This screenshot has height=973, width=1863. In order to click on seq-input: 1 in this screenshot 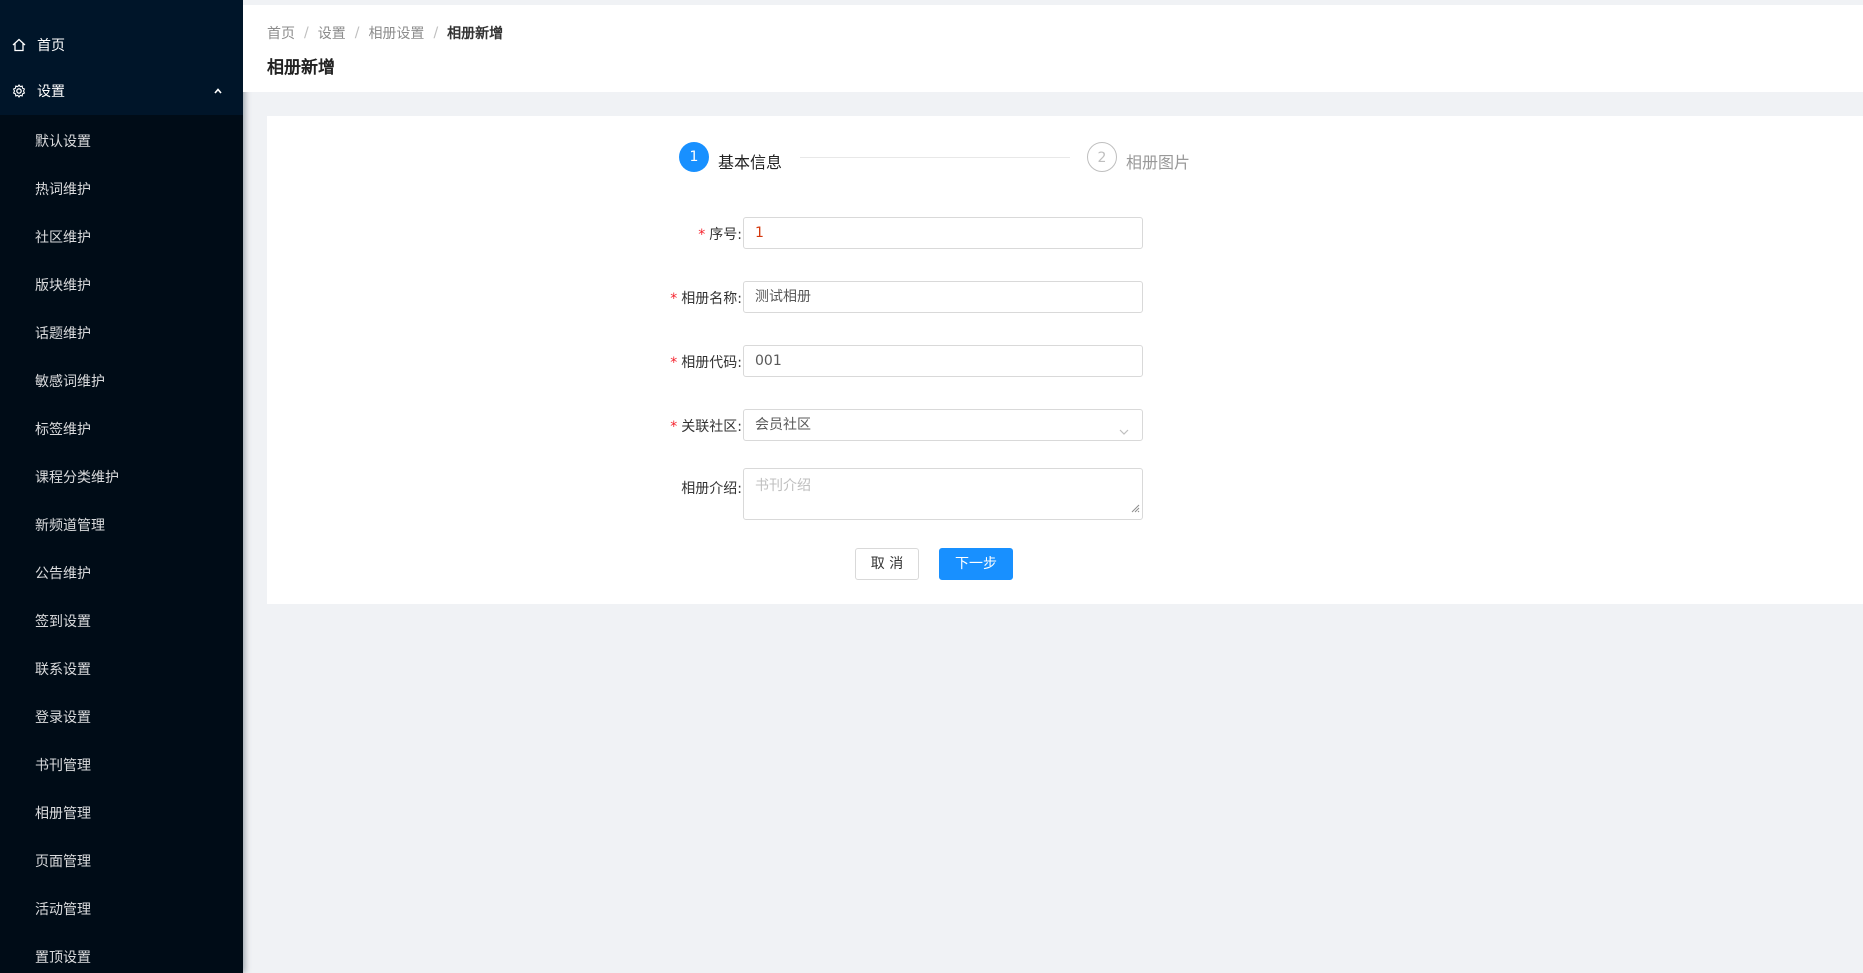, I will do `click(943, 233)`.